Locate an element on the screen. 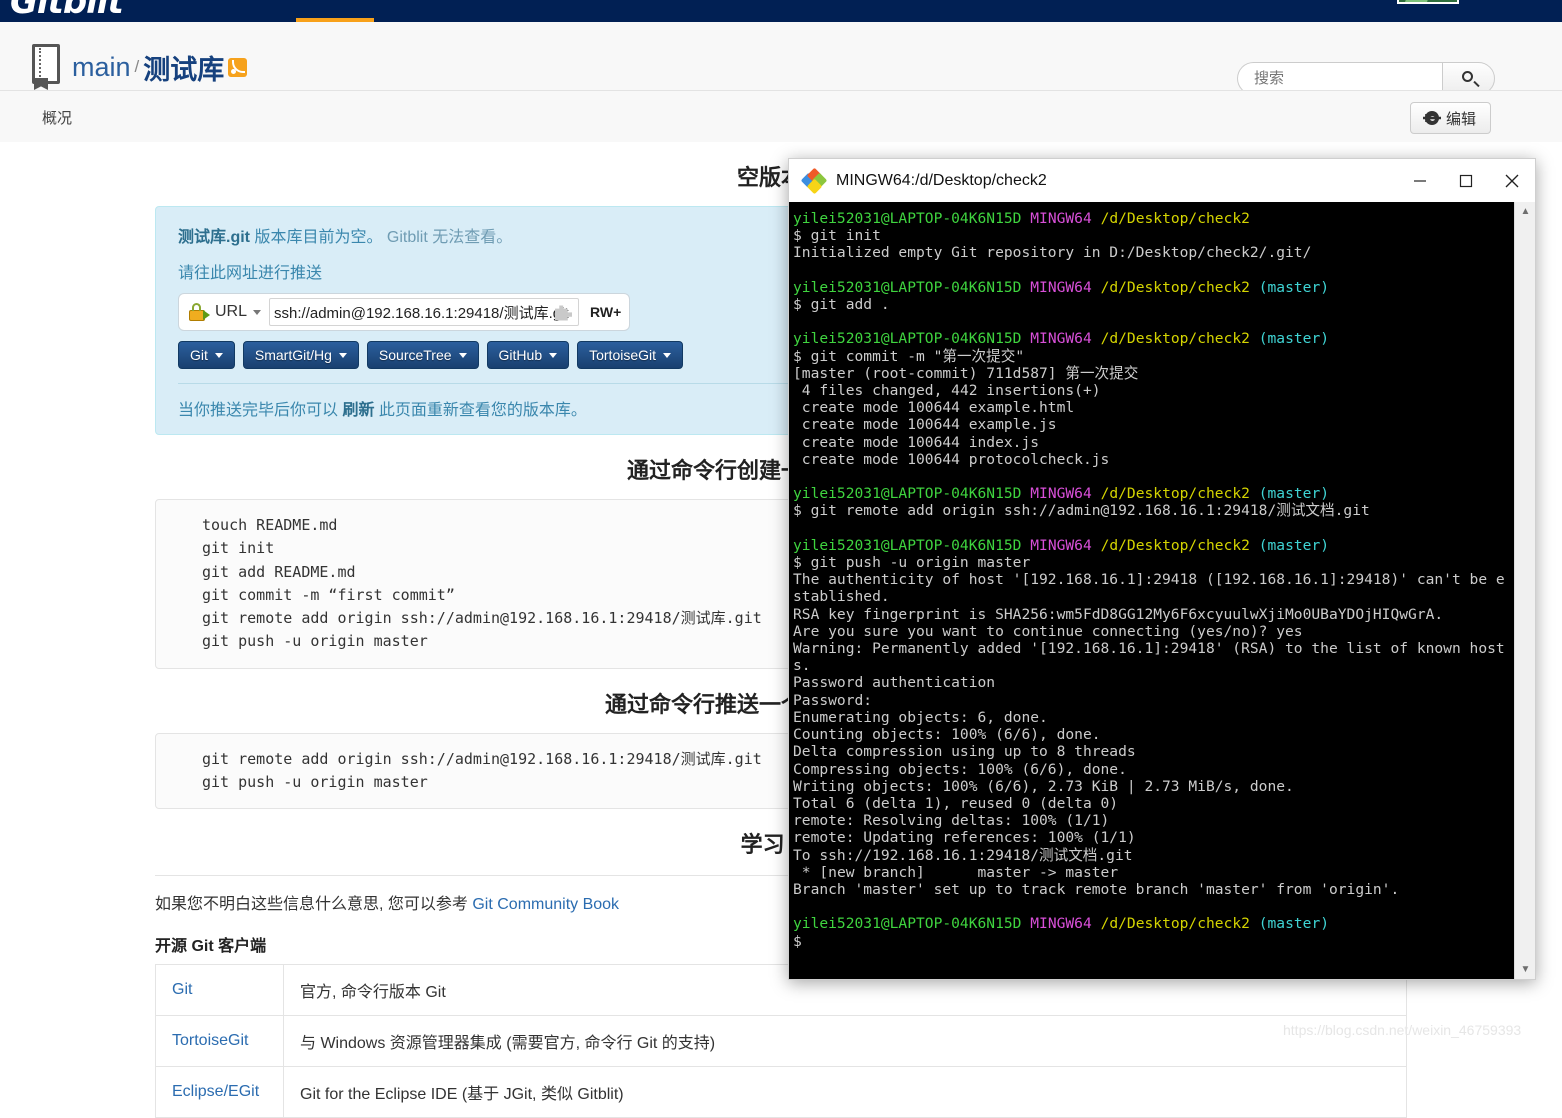 Image resolution: width=1562 pixels, height=1118 pixels. page-title: 测试库 is located at coordinates (184, 69).